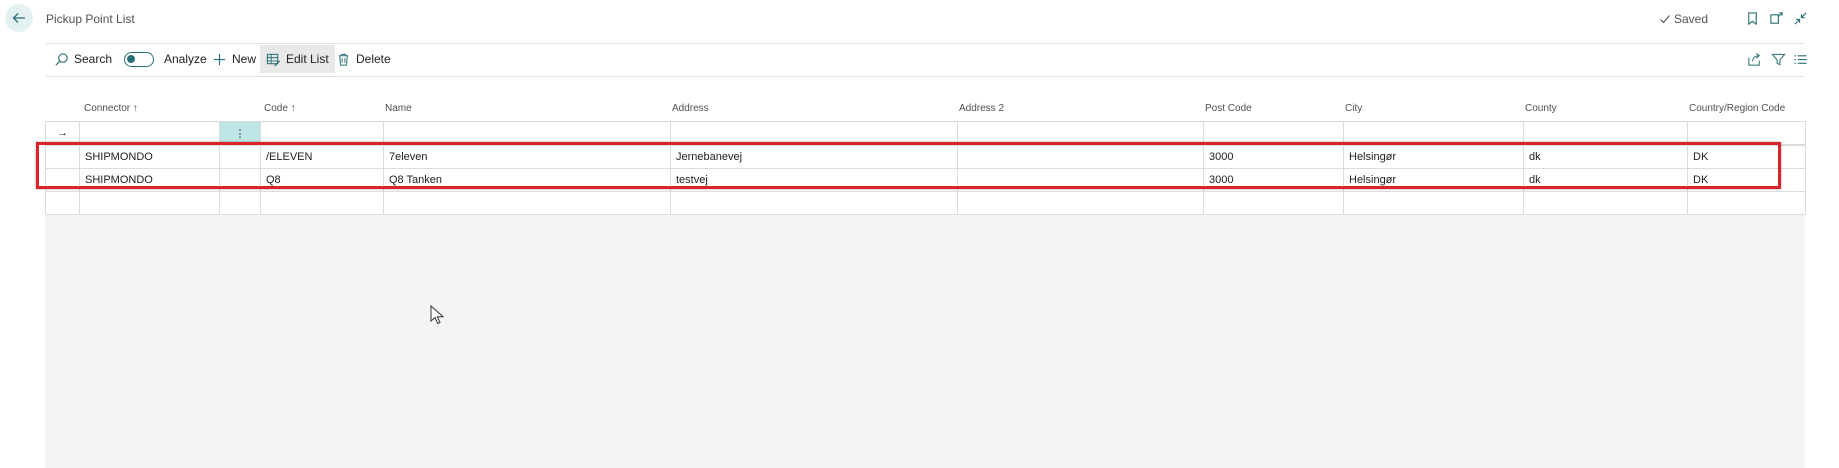 The image size is (1839, 468). I want to click on share-icon, so click(1753, 59).